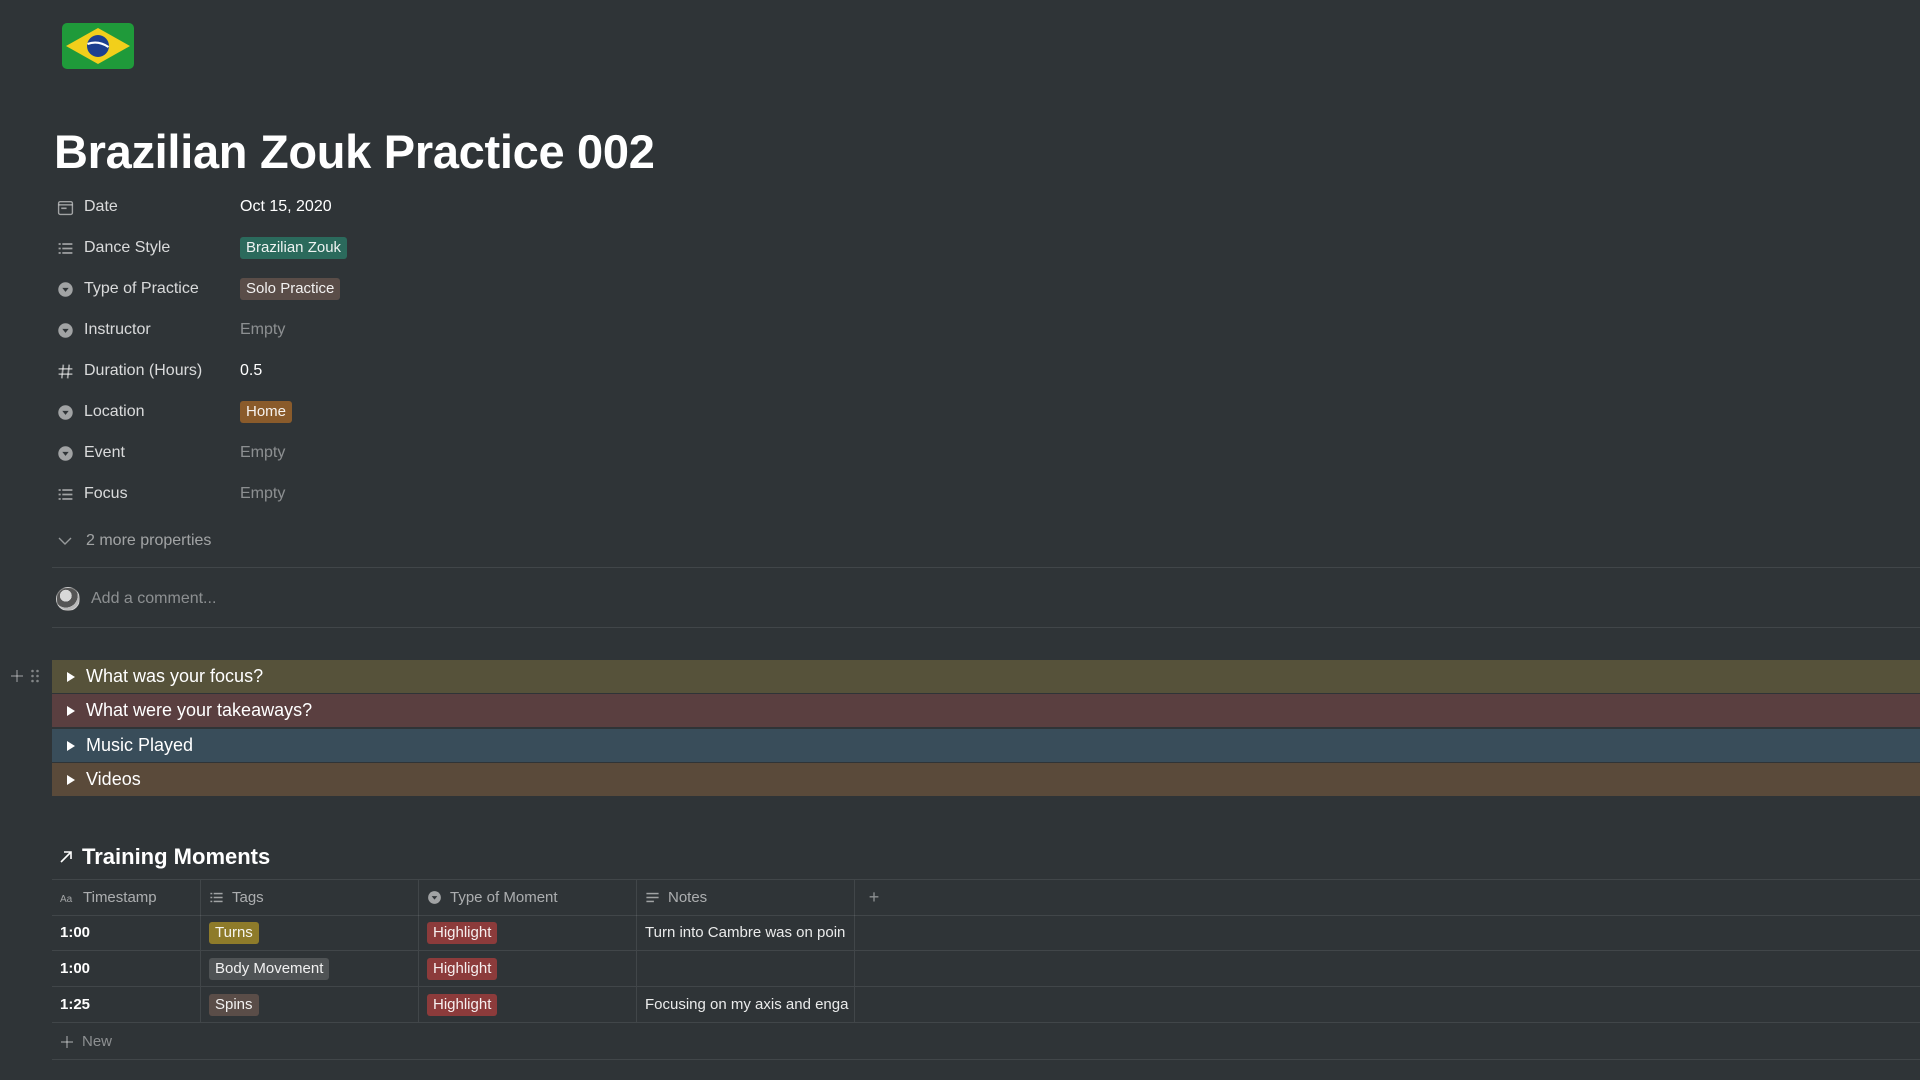 Image resolution: width=1920 pixels, height=1080 pixels. I want to click on more-properties-toggle: 2 more properties, so click(133, 541).